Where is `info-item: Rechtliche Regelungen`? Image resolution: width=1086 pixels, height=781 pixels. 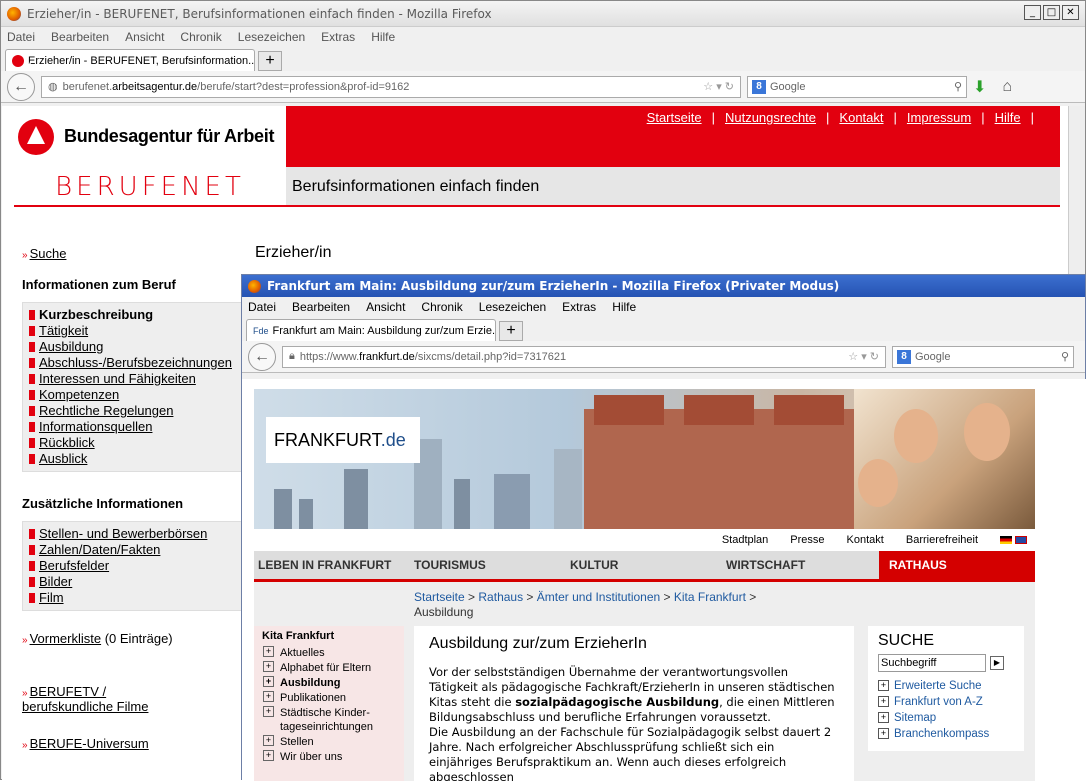
info-item: Rechtliche Regelungen is located at coordinates (106, 410).